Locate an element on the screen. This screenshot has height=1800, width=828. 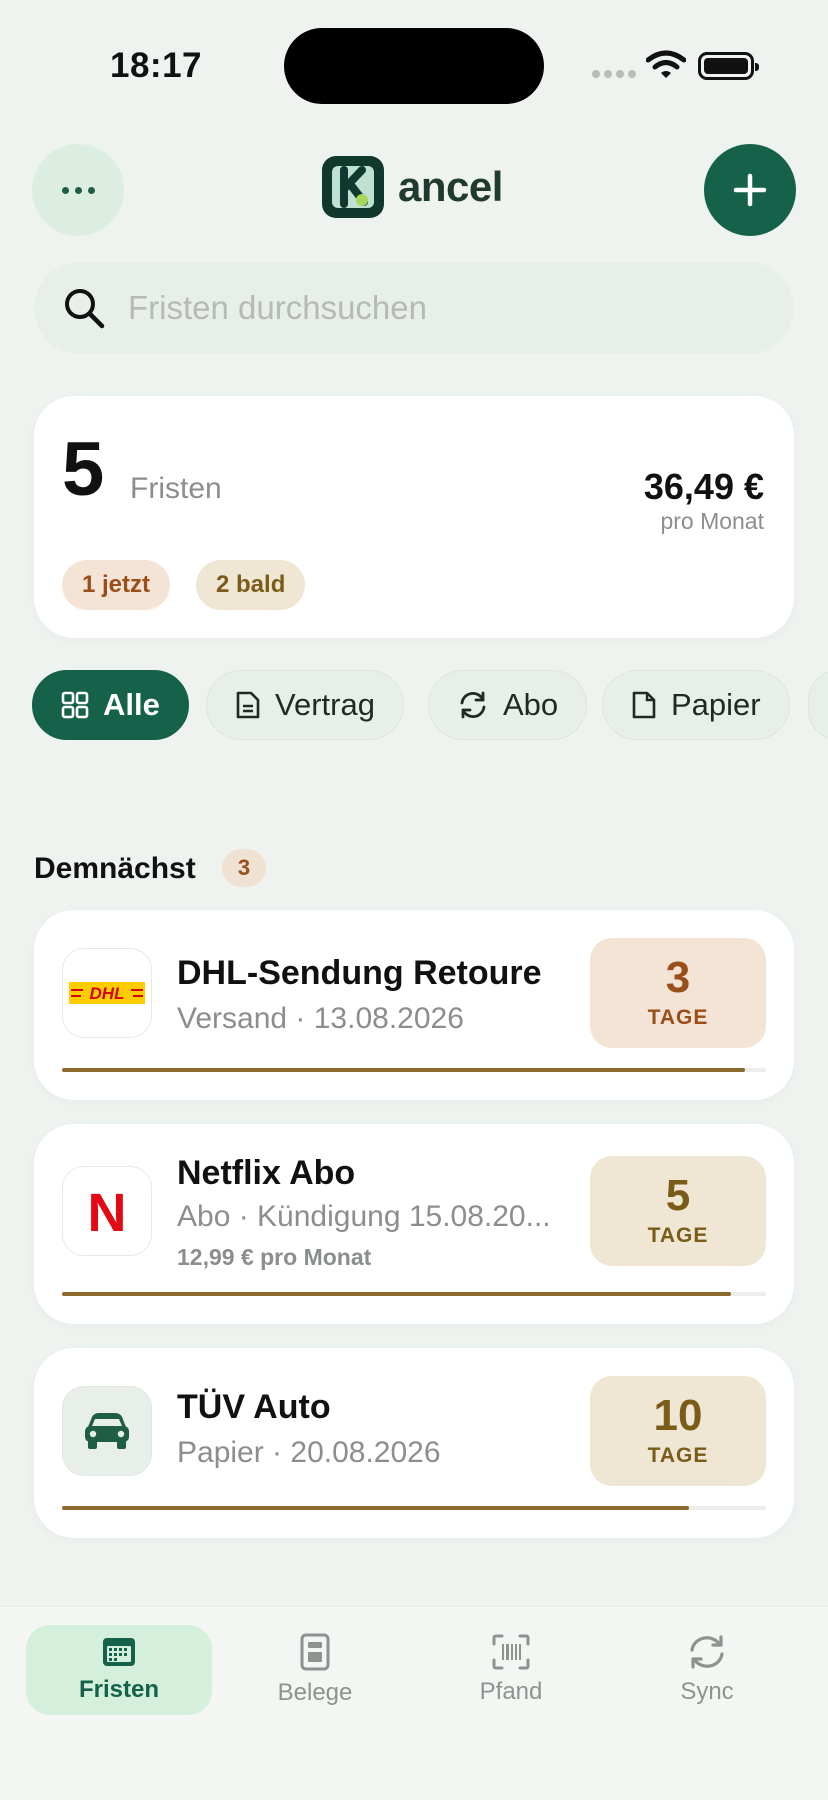
svg-text: DHL is located at coordinates (107, 993).